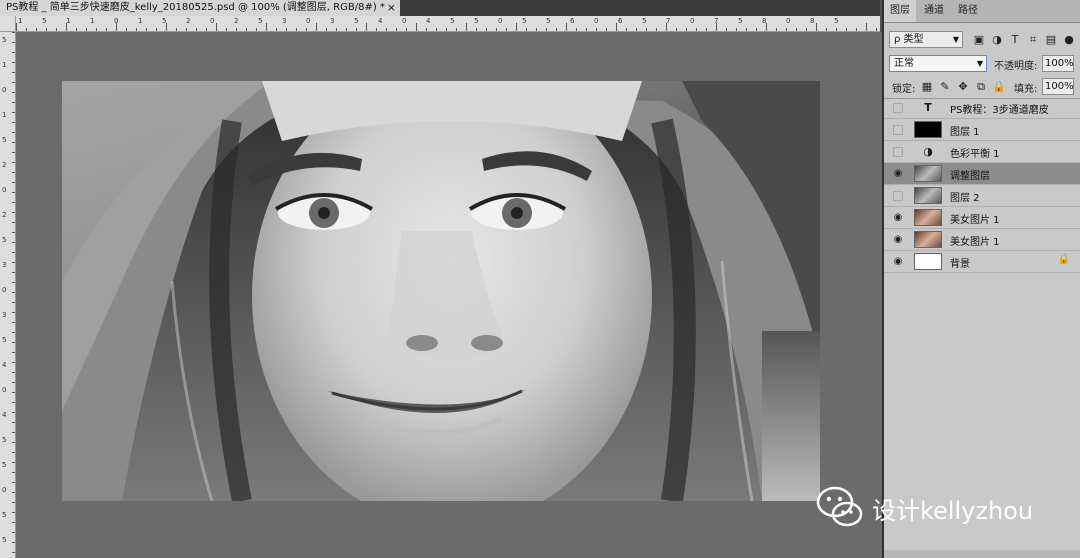 This screenshot has width=1080, height=558. I want to click on image-filter-icon: ▣, so click(979, 40).